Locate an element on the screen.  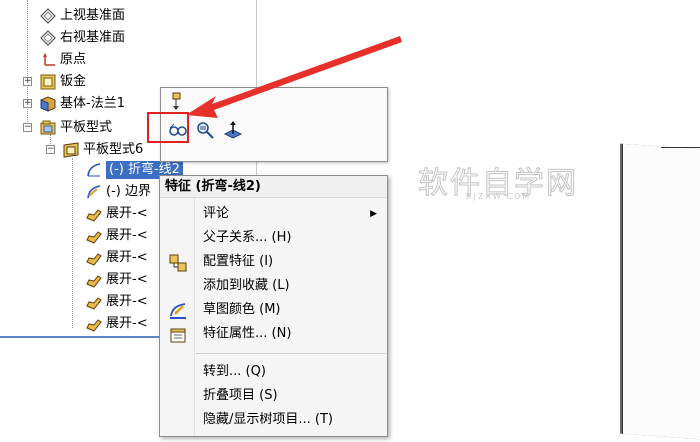
menu-item-comment: 评论 ▶ is located at coordinates (273, 214).